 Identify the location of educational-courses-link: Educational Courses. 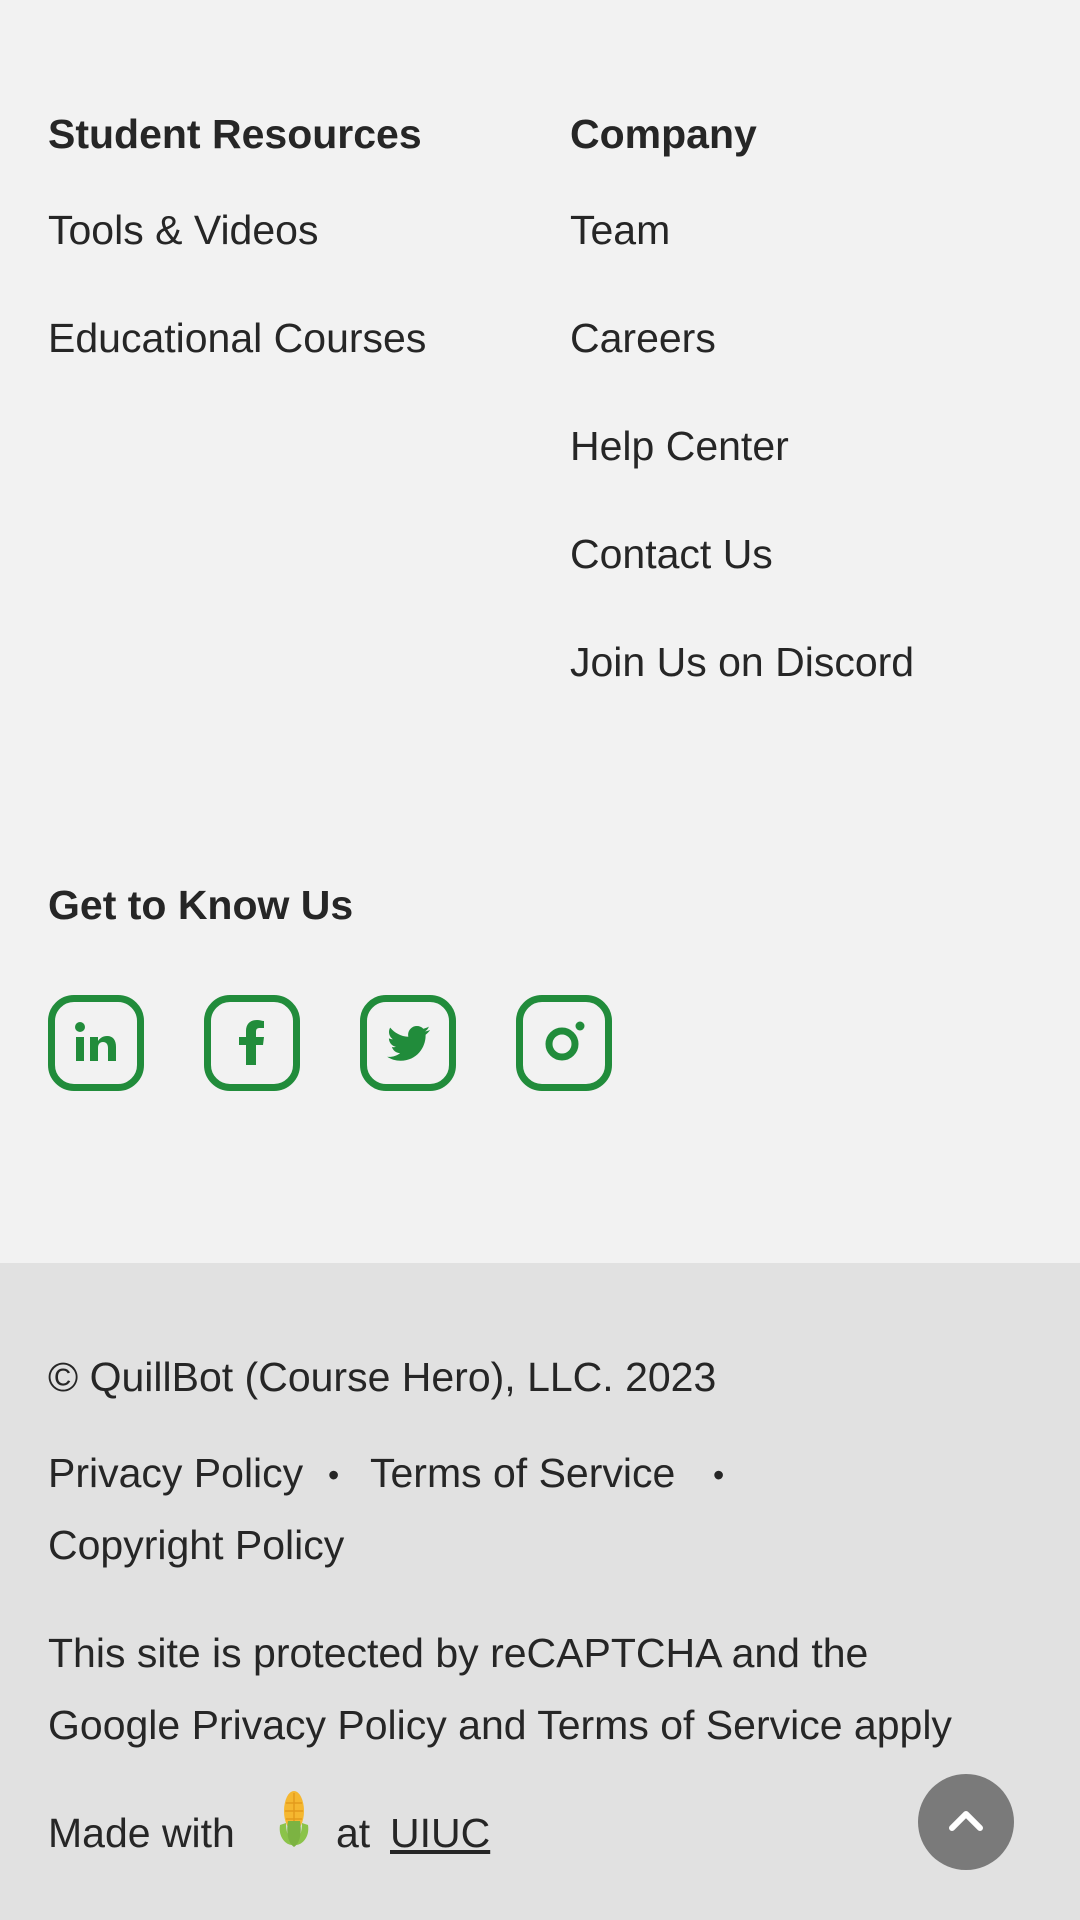
(237, 338).